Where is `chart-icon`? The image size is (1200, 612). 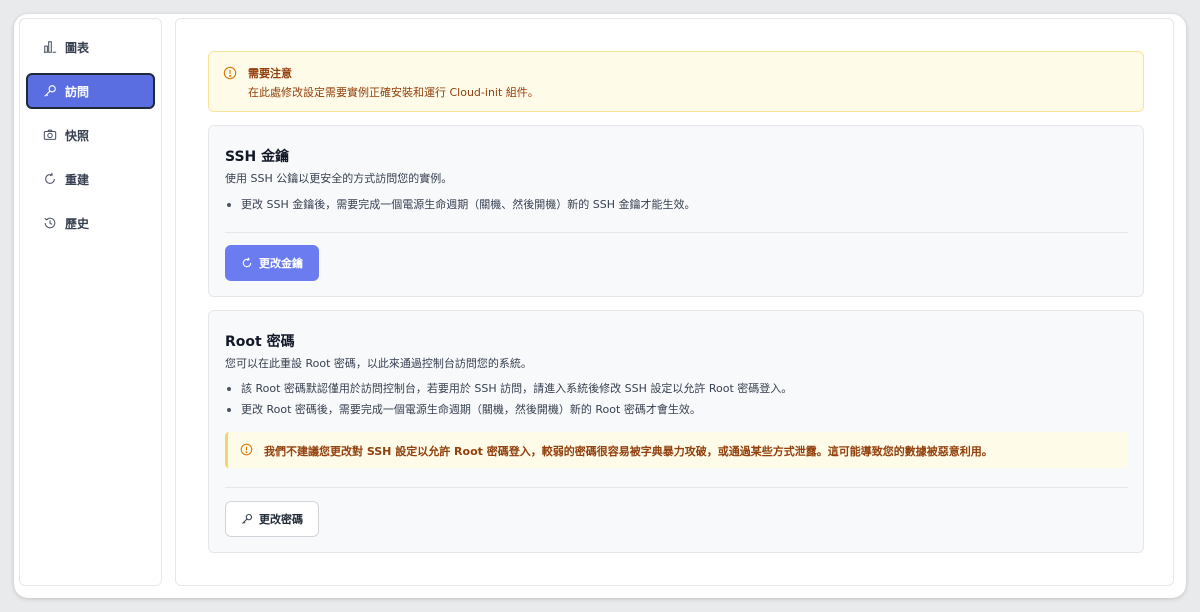
chart-icon is located at coordinates (50, 47).